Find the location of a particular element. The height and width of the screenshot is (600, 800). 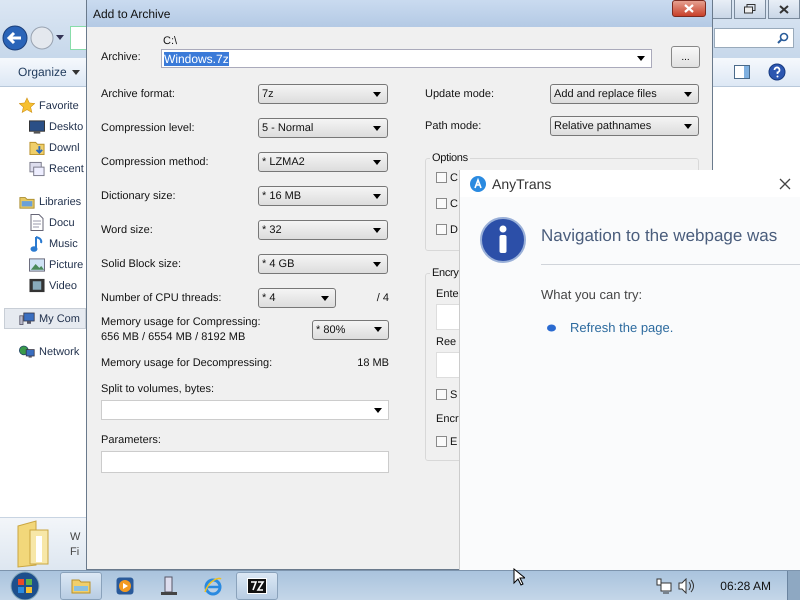

field-label: Archive: is located at coordinates (121, 58).